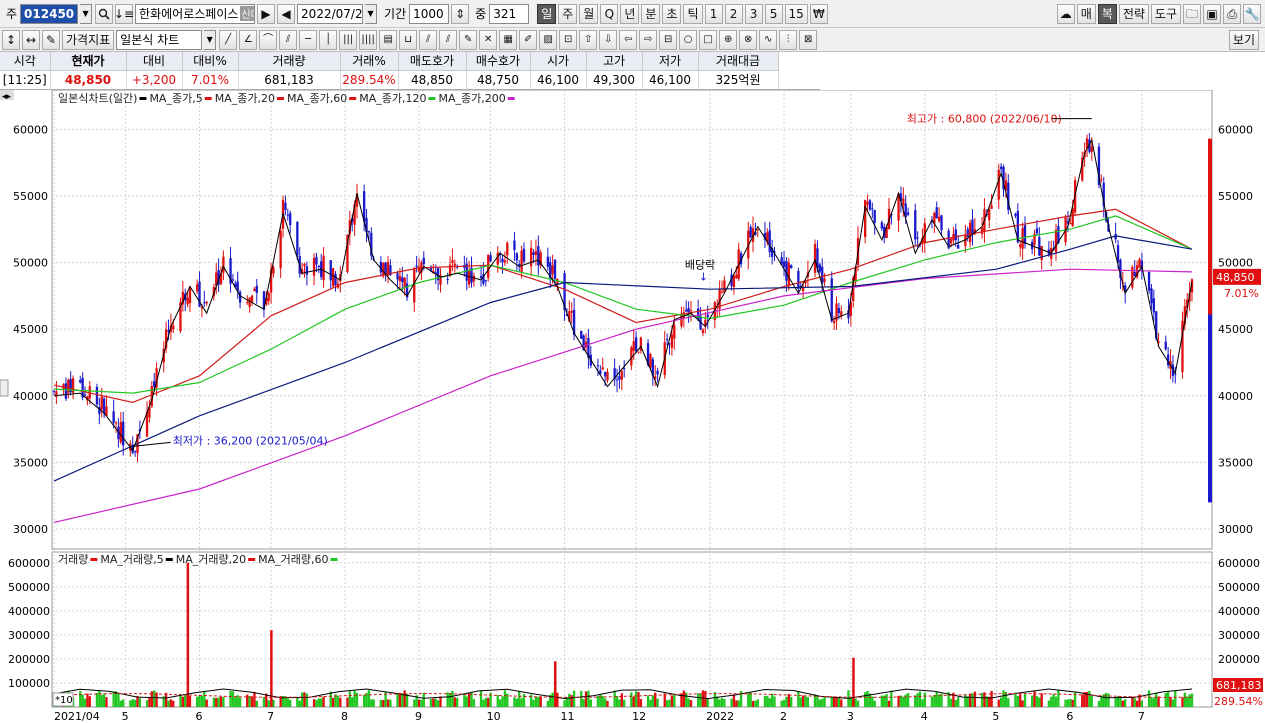  I want to click on cloud-icon: ☁, so click(1065, 14).